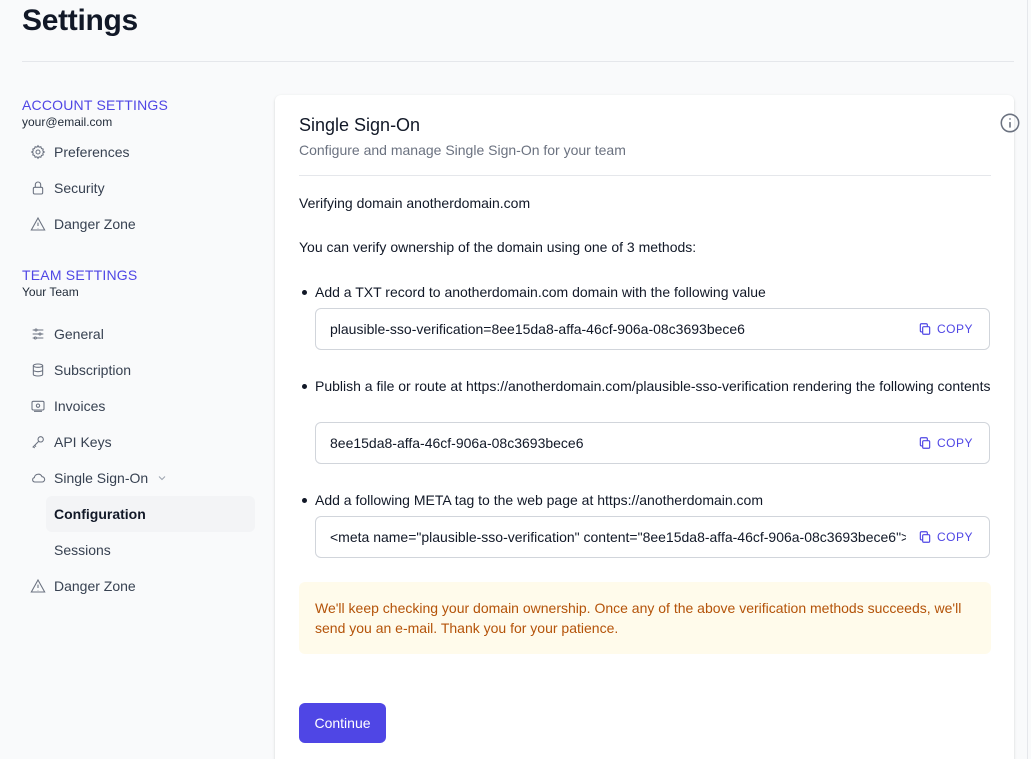 This screenshot has width=1031, height=759. Describe the element at coordinates (83, 442) in the screenshot. I see `sidebar-item-label: API Keys` at that location.